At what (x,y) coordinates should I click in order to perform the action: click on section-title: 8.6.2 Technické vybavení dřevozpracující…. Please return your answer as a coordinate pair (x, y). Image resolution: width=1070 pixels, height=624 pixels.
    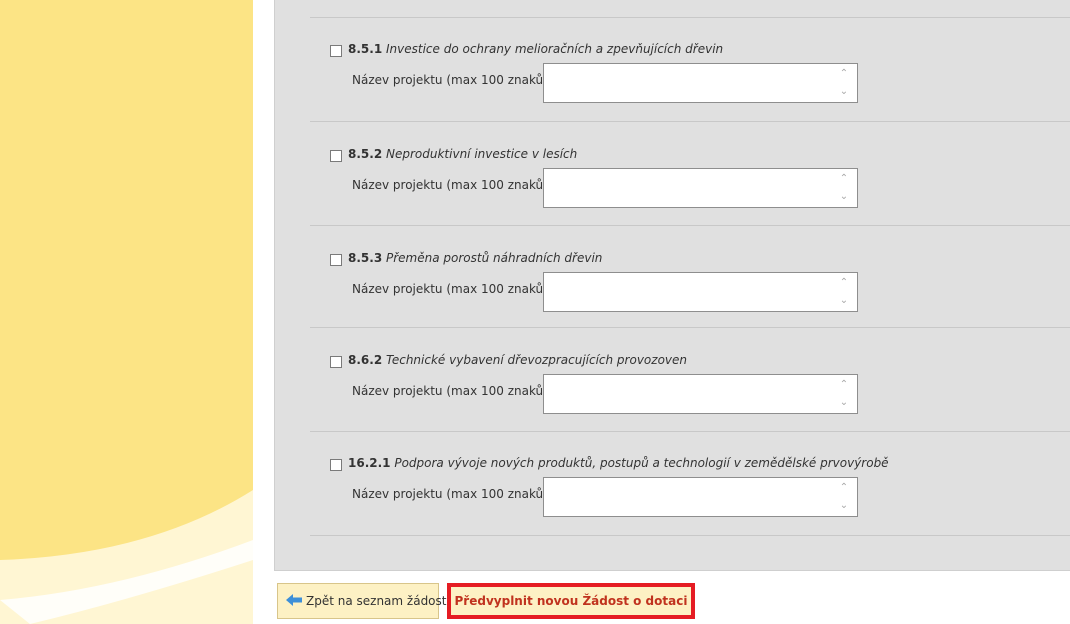
    Looking at the image, I should click on (517, 360).